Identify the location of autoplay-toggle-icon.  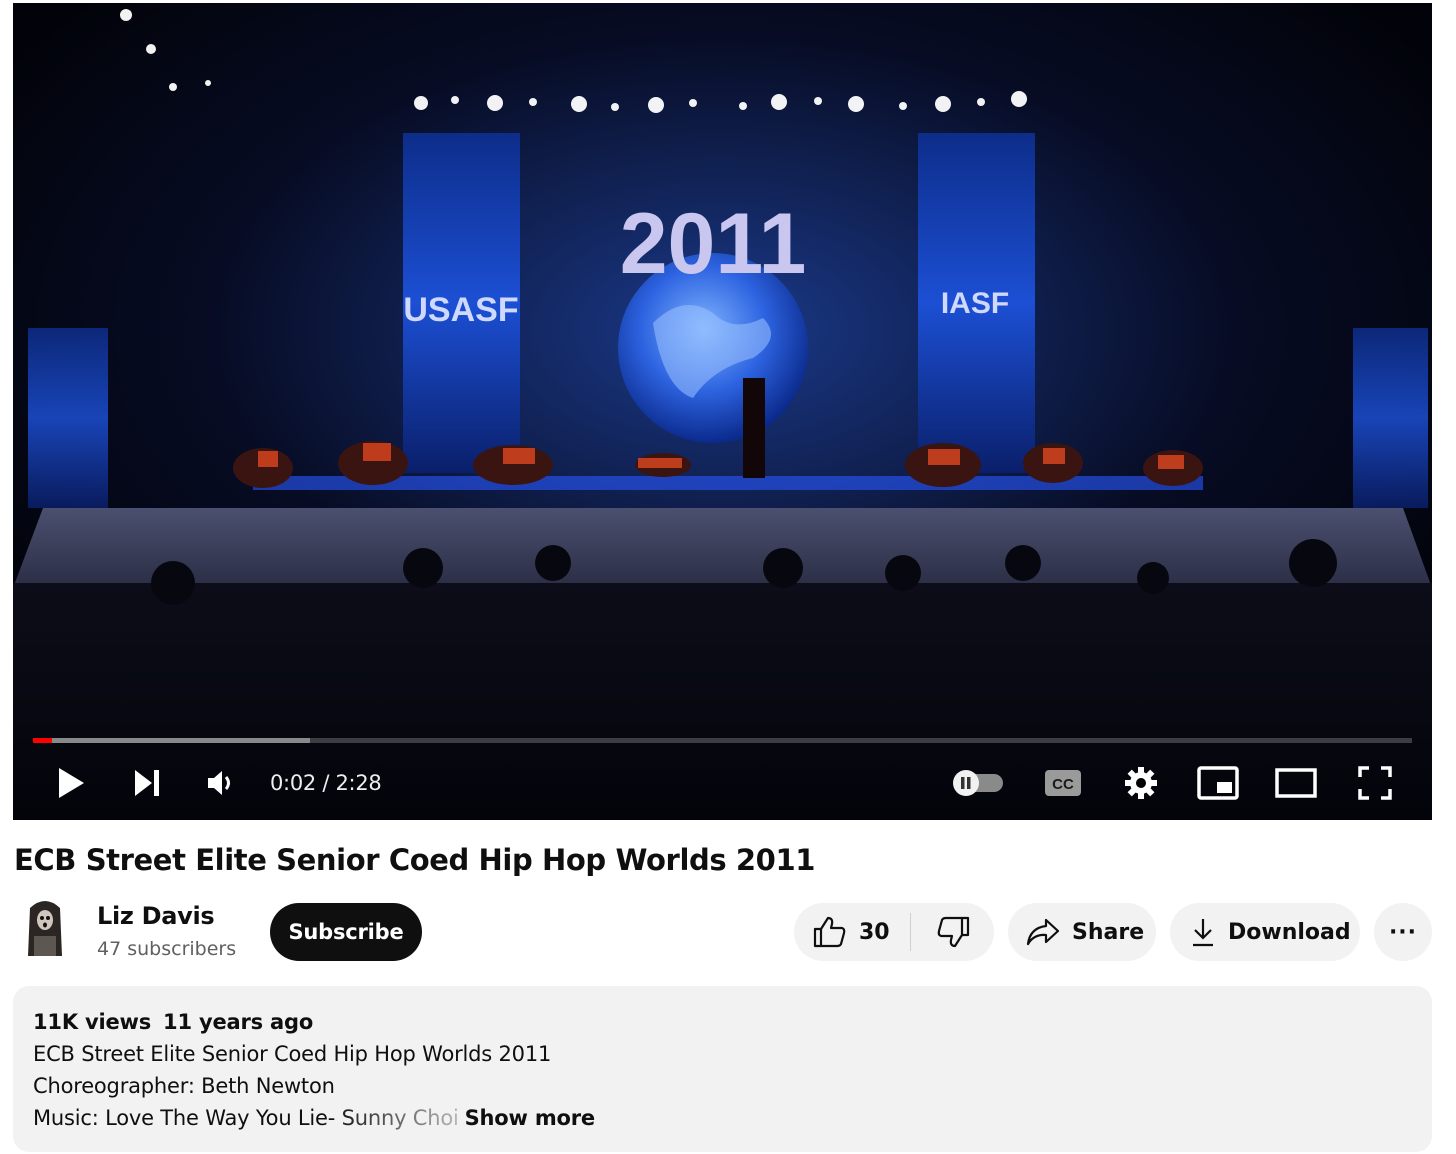
(978, 783).